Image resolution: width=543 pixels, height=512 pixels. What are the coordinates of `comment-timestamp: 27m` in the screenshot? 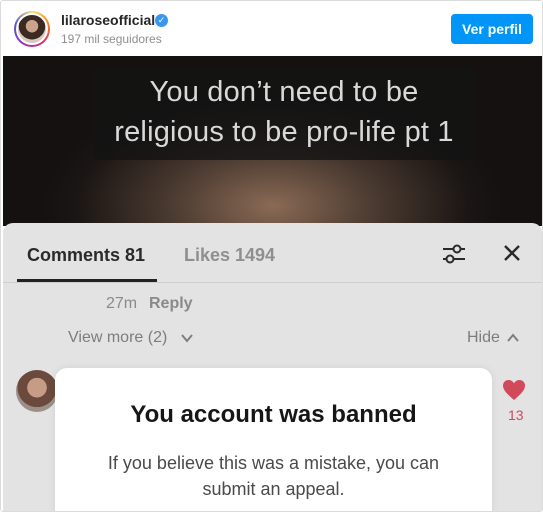 It's located at (122, 303).